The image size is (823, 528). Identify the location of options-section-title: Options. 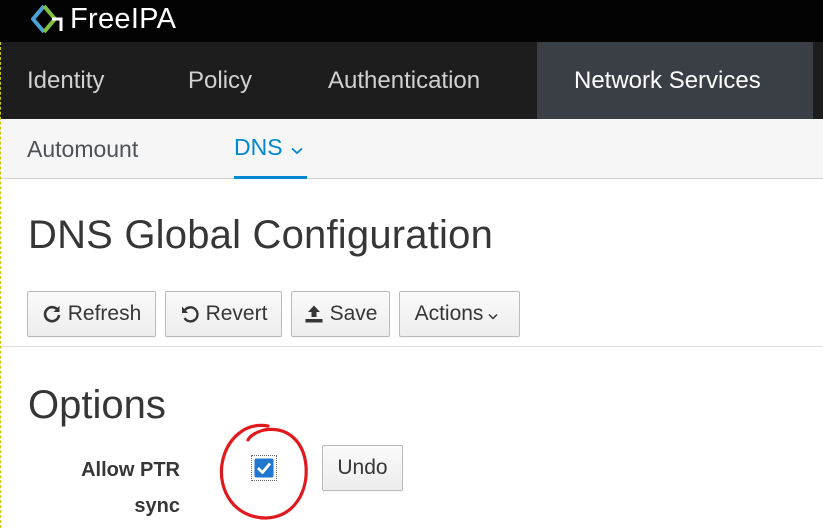
(97, 405).